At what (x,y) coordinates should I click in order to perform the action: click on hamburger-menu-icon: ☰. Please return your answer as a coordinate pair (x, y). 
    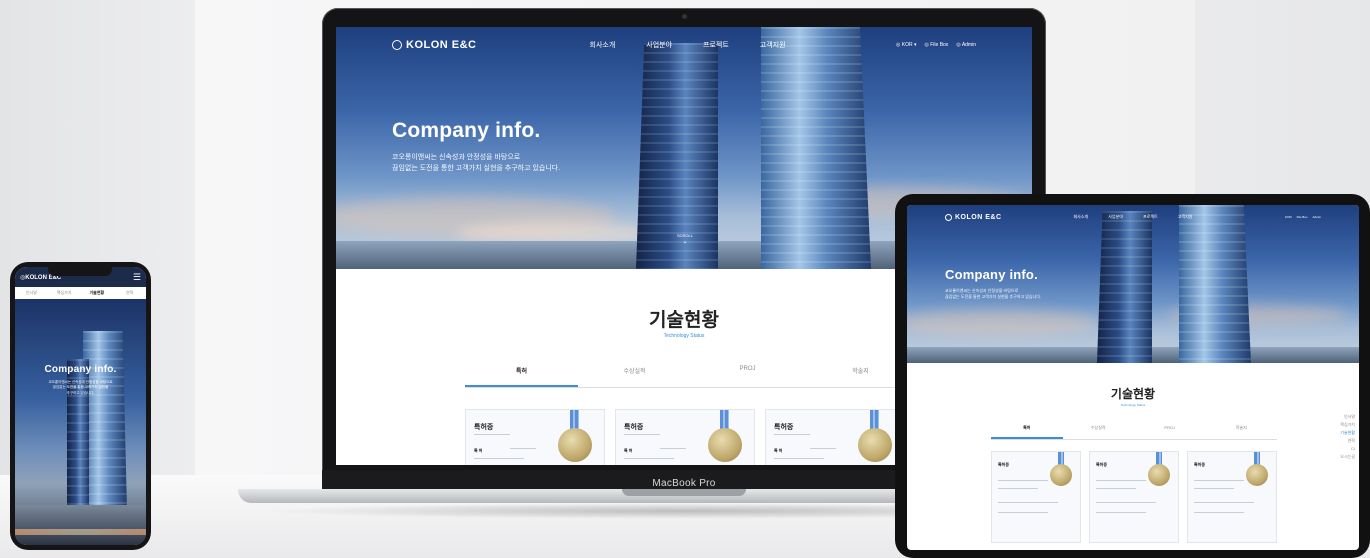
    Looking at the image, I should click on (137, 277).